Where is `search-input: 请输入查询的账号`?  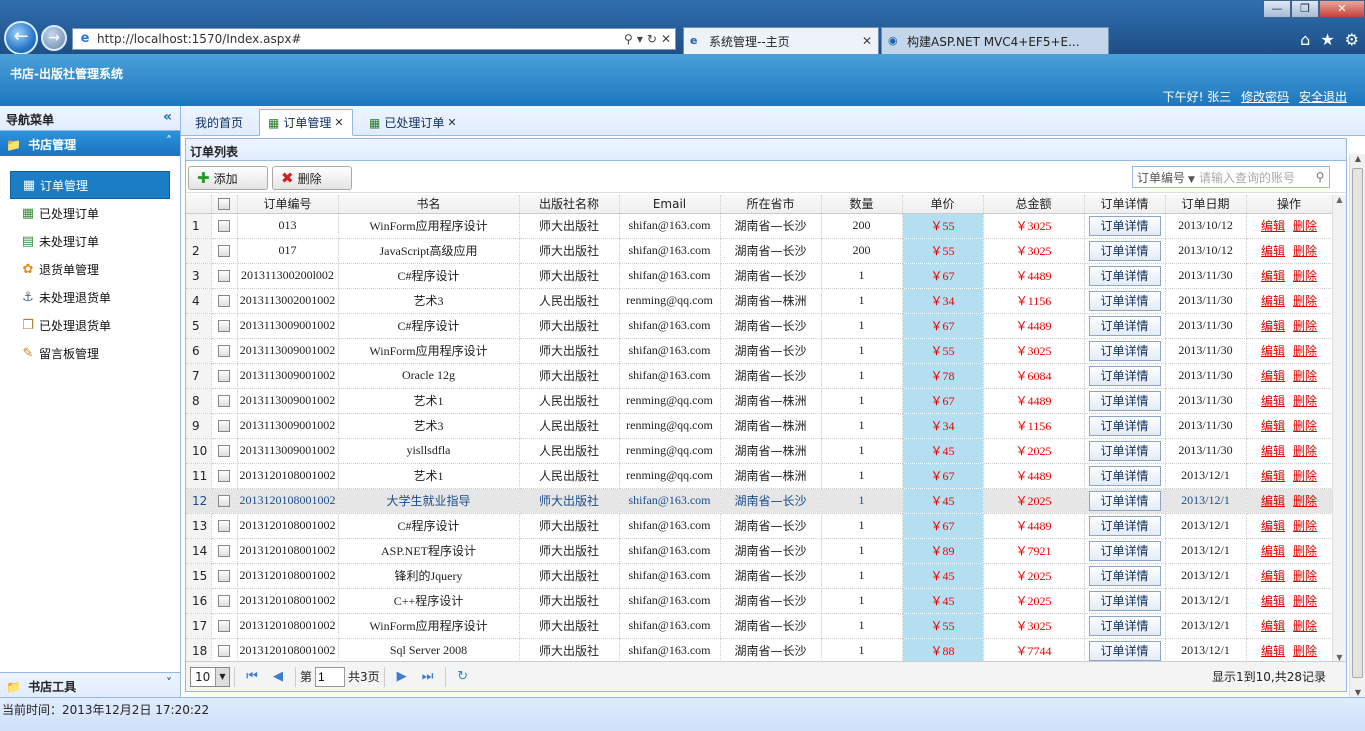
search-input: 请输入查询的账号 is located at coordinates (1255, 177).